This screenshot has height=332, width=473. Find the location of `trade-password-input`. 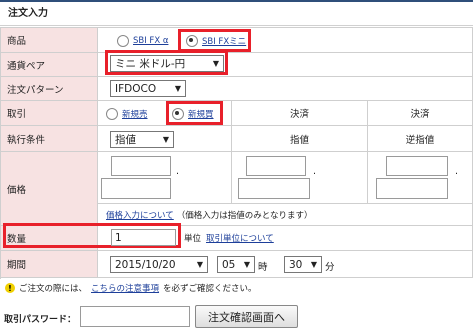

trade-password-input is located at coordinates (135, 316).